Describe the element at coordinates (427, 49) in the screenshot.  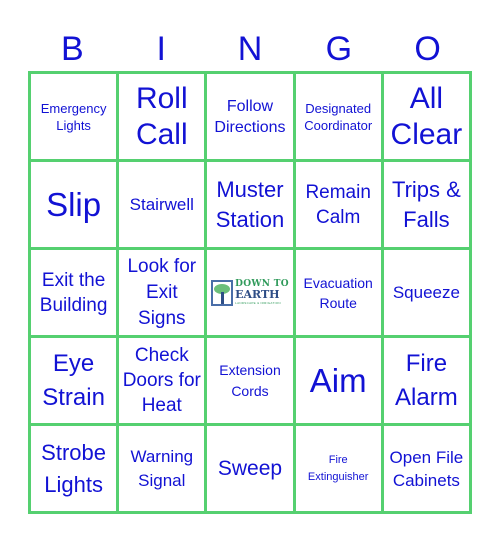
I see `header-letter-o: O` at that location.